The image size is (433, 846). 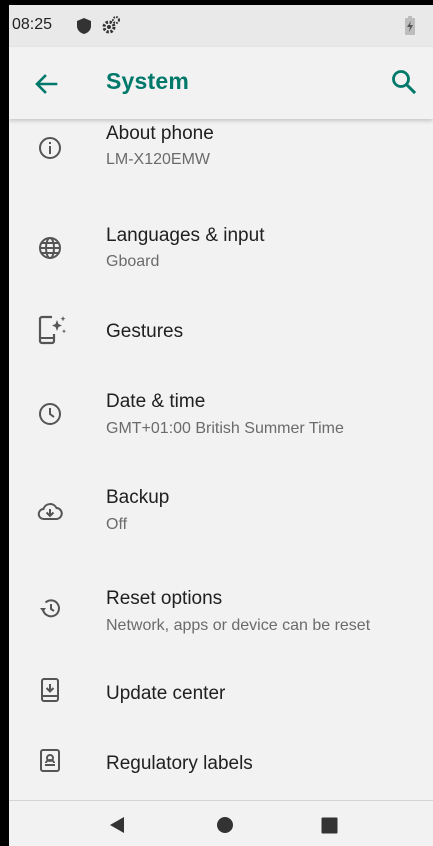 I want to click on setting-title: Languages & input, so click(x=185, y=235).